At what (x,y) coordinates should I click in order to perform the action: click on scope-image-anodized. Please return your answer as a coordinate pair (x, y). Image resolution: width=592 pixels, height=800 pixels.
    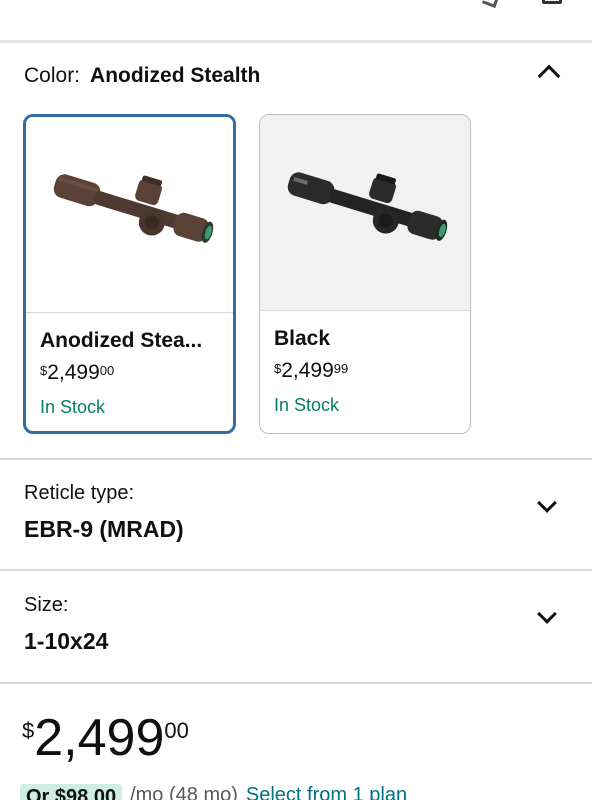
    Looking at the image, I should click on (133, 208).